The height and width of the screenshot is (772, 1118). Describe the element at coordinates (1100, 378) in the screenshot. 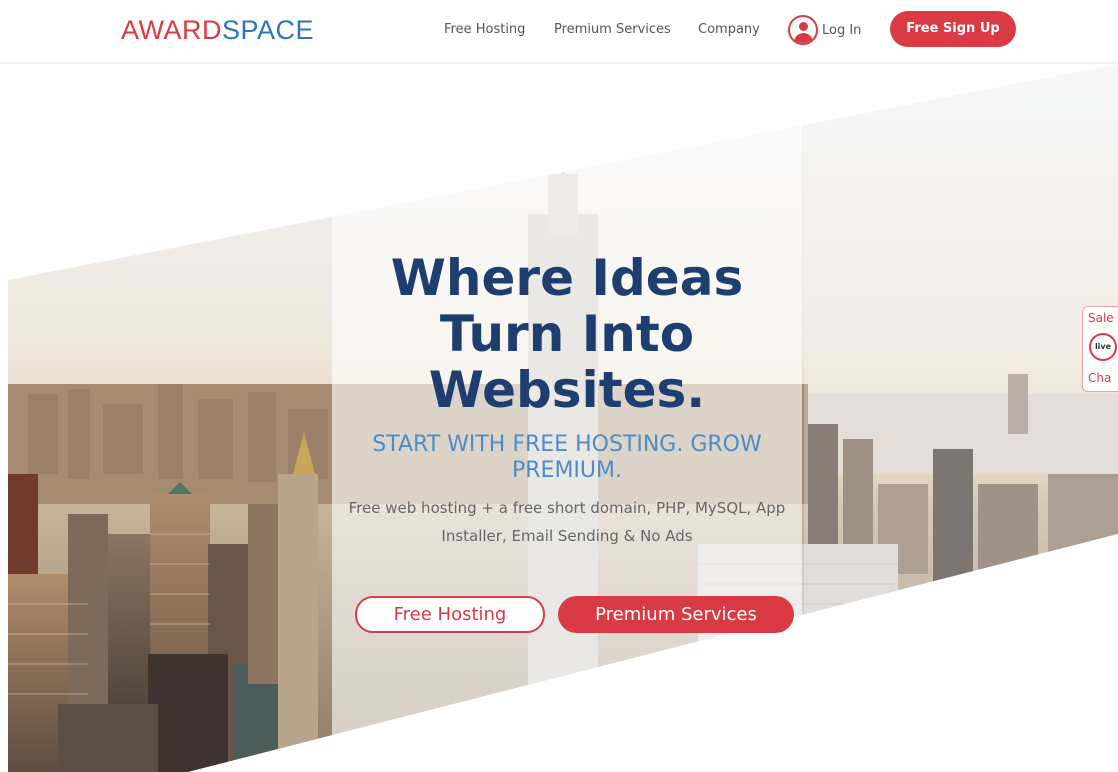

I see `chat-tab-bottom-text: Cha` at that location.